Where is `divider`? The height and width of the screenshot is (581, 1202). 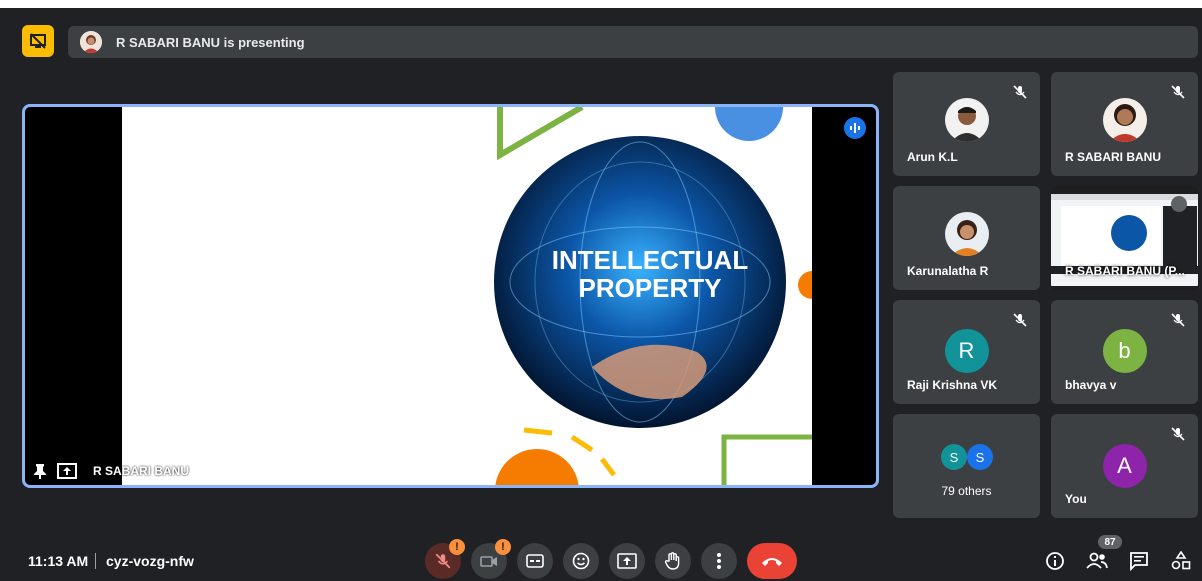
divider is located at coordinates (95, 561).